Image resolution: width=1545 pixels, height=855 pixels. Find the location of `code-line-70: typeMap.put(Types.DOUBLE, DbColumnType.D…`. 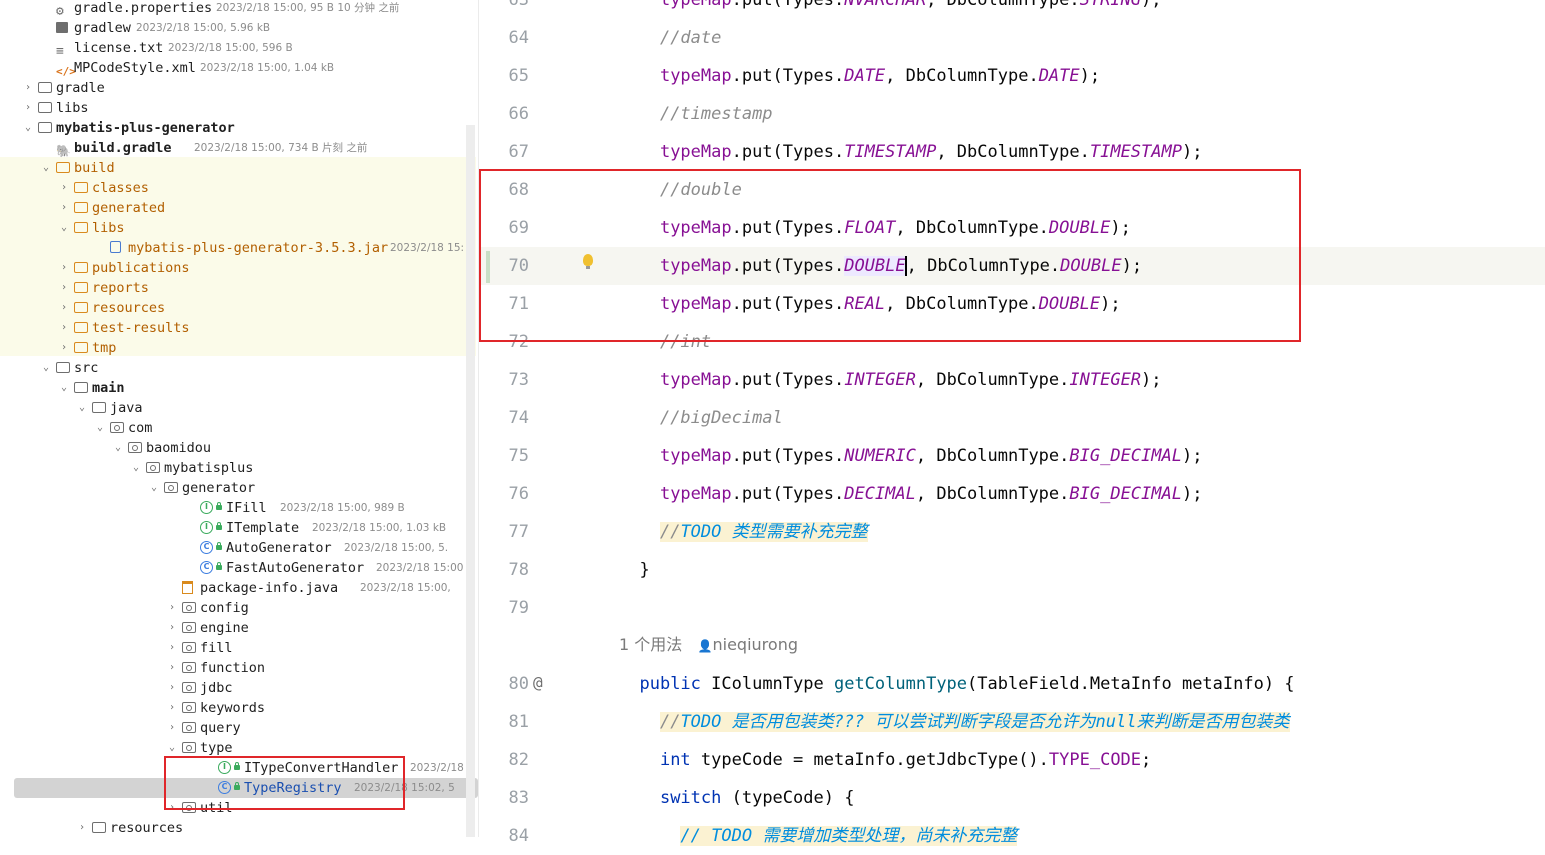

code-line-70: typeMap.put(Types.DOUBLE, DbColumnType.D… is located at coordinates (880, 266).